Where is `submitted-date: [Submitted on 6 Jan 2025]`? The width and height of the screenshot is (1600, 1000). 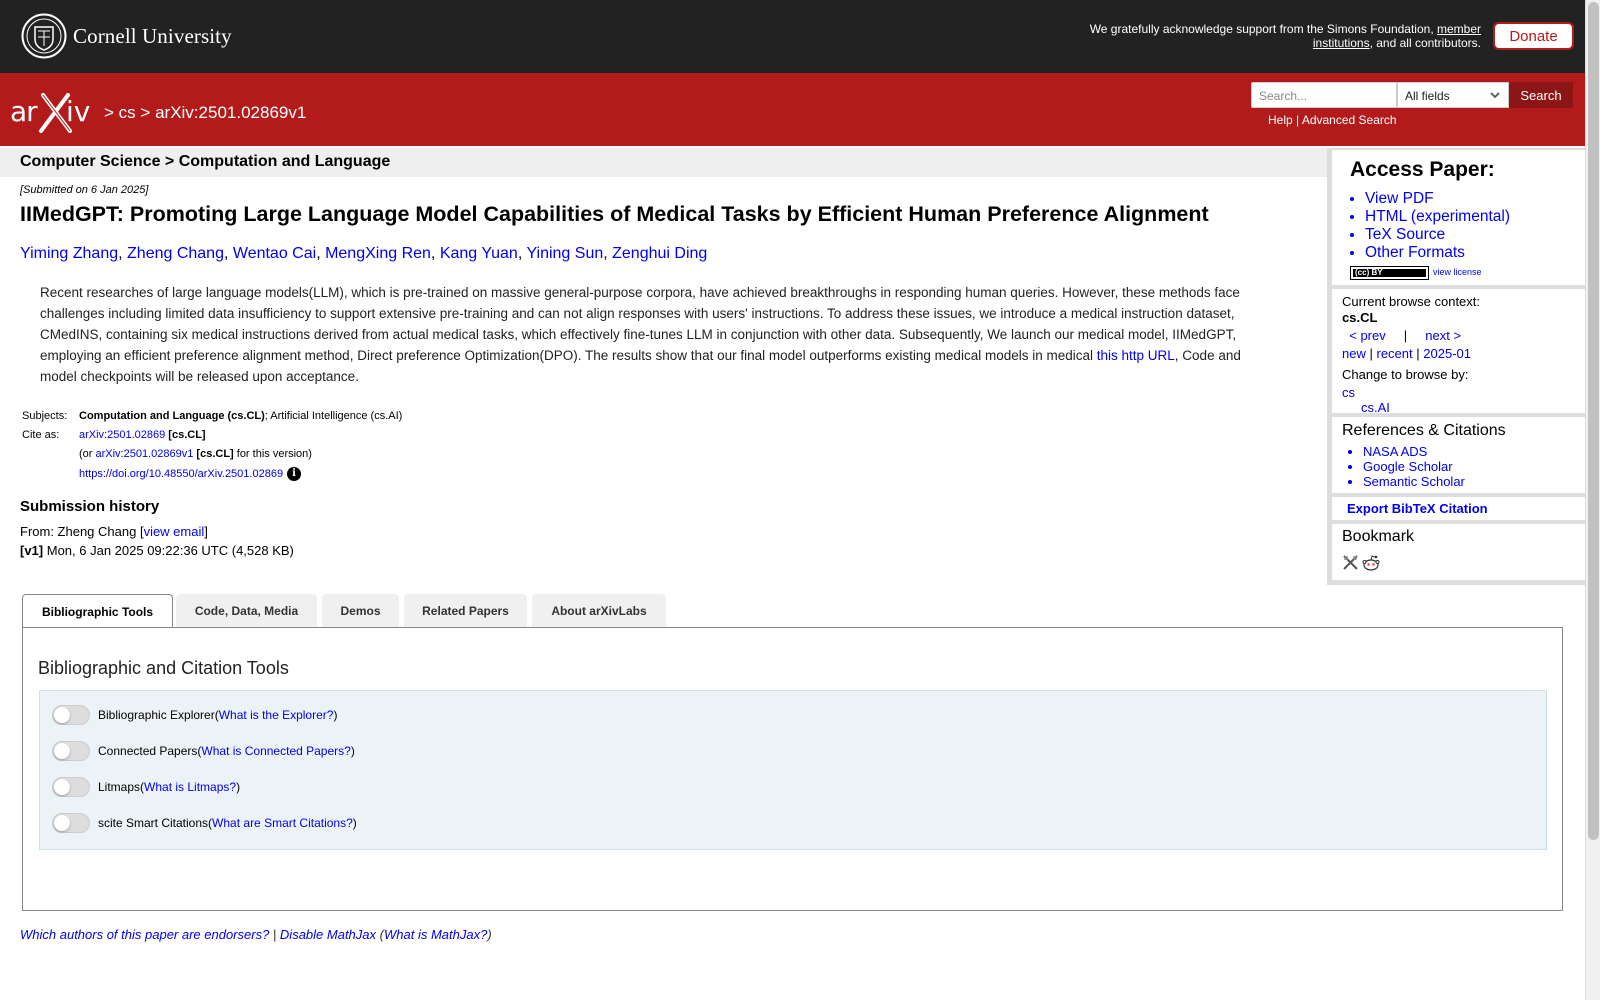 submitted-date: [Submitted on 6 Jan 2025] is located at coordinates (84, 190).